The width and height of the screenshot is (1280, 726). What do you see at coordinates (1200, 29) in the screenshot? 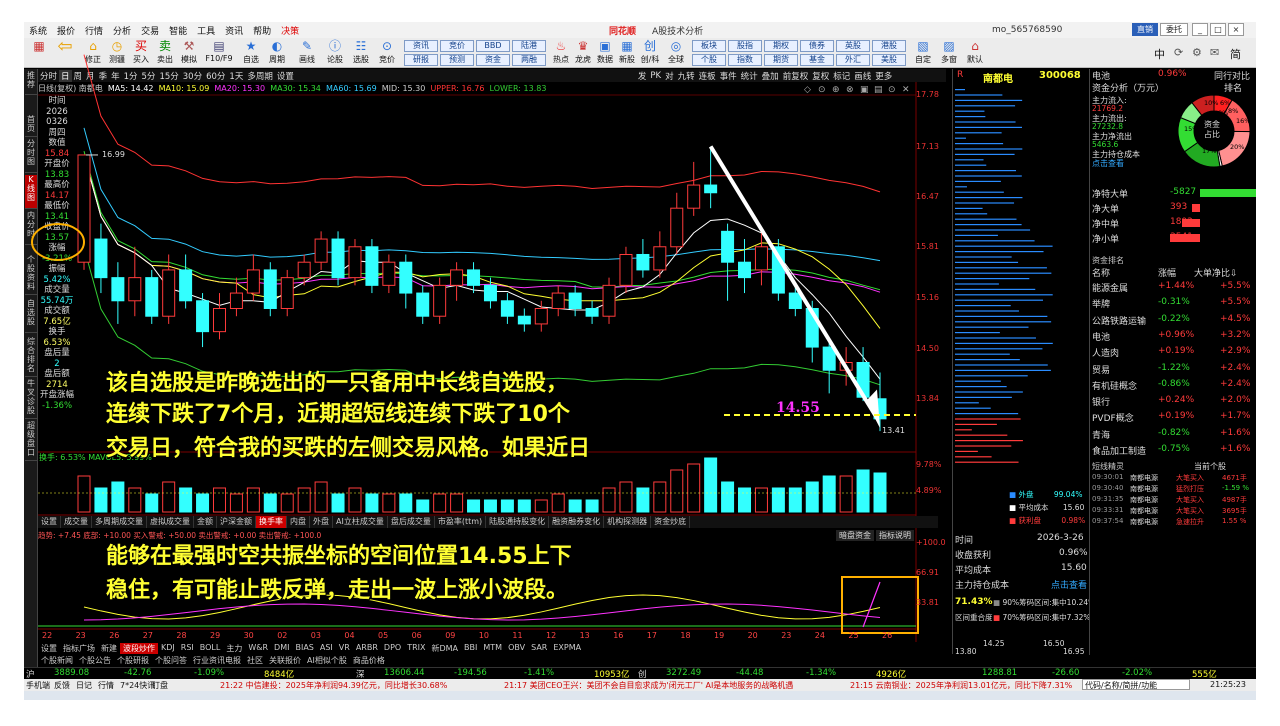
I see `minimize-button: _` at bounding box center [1200, 29].